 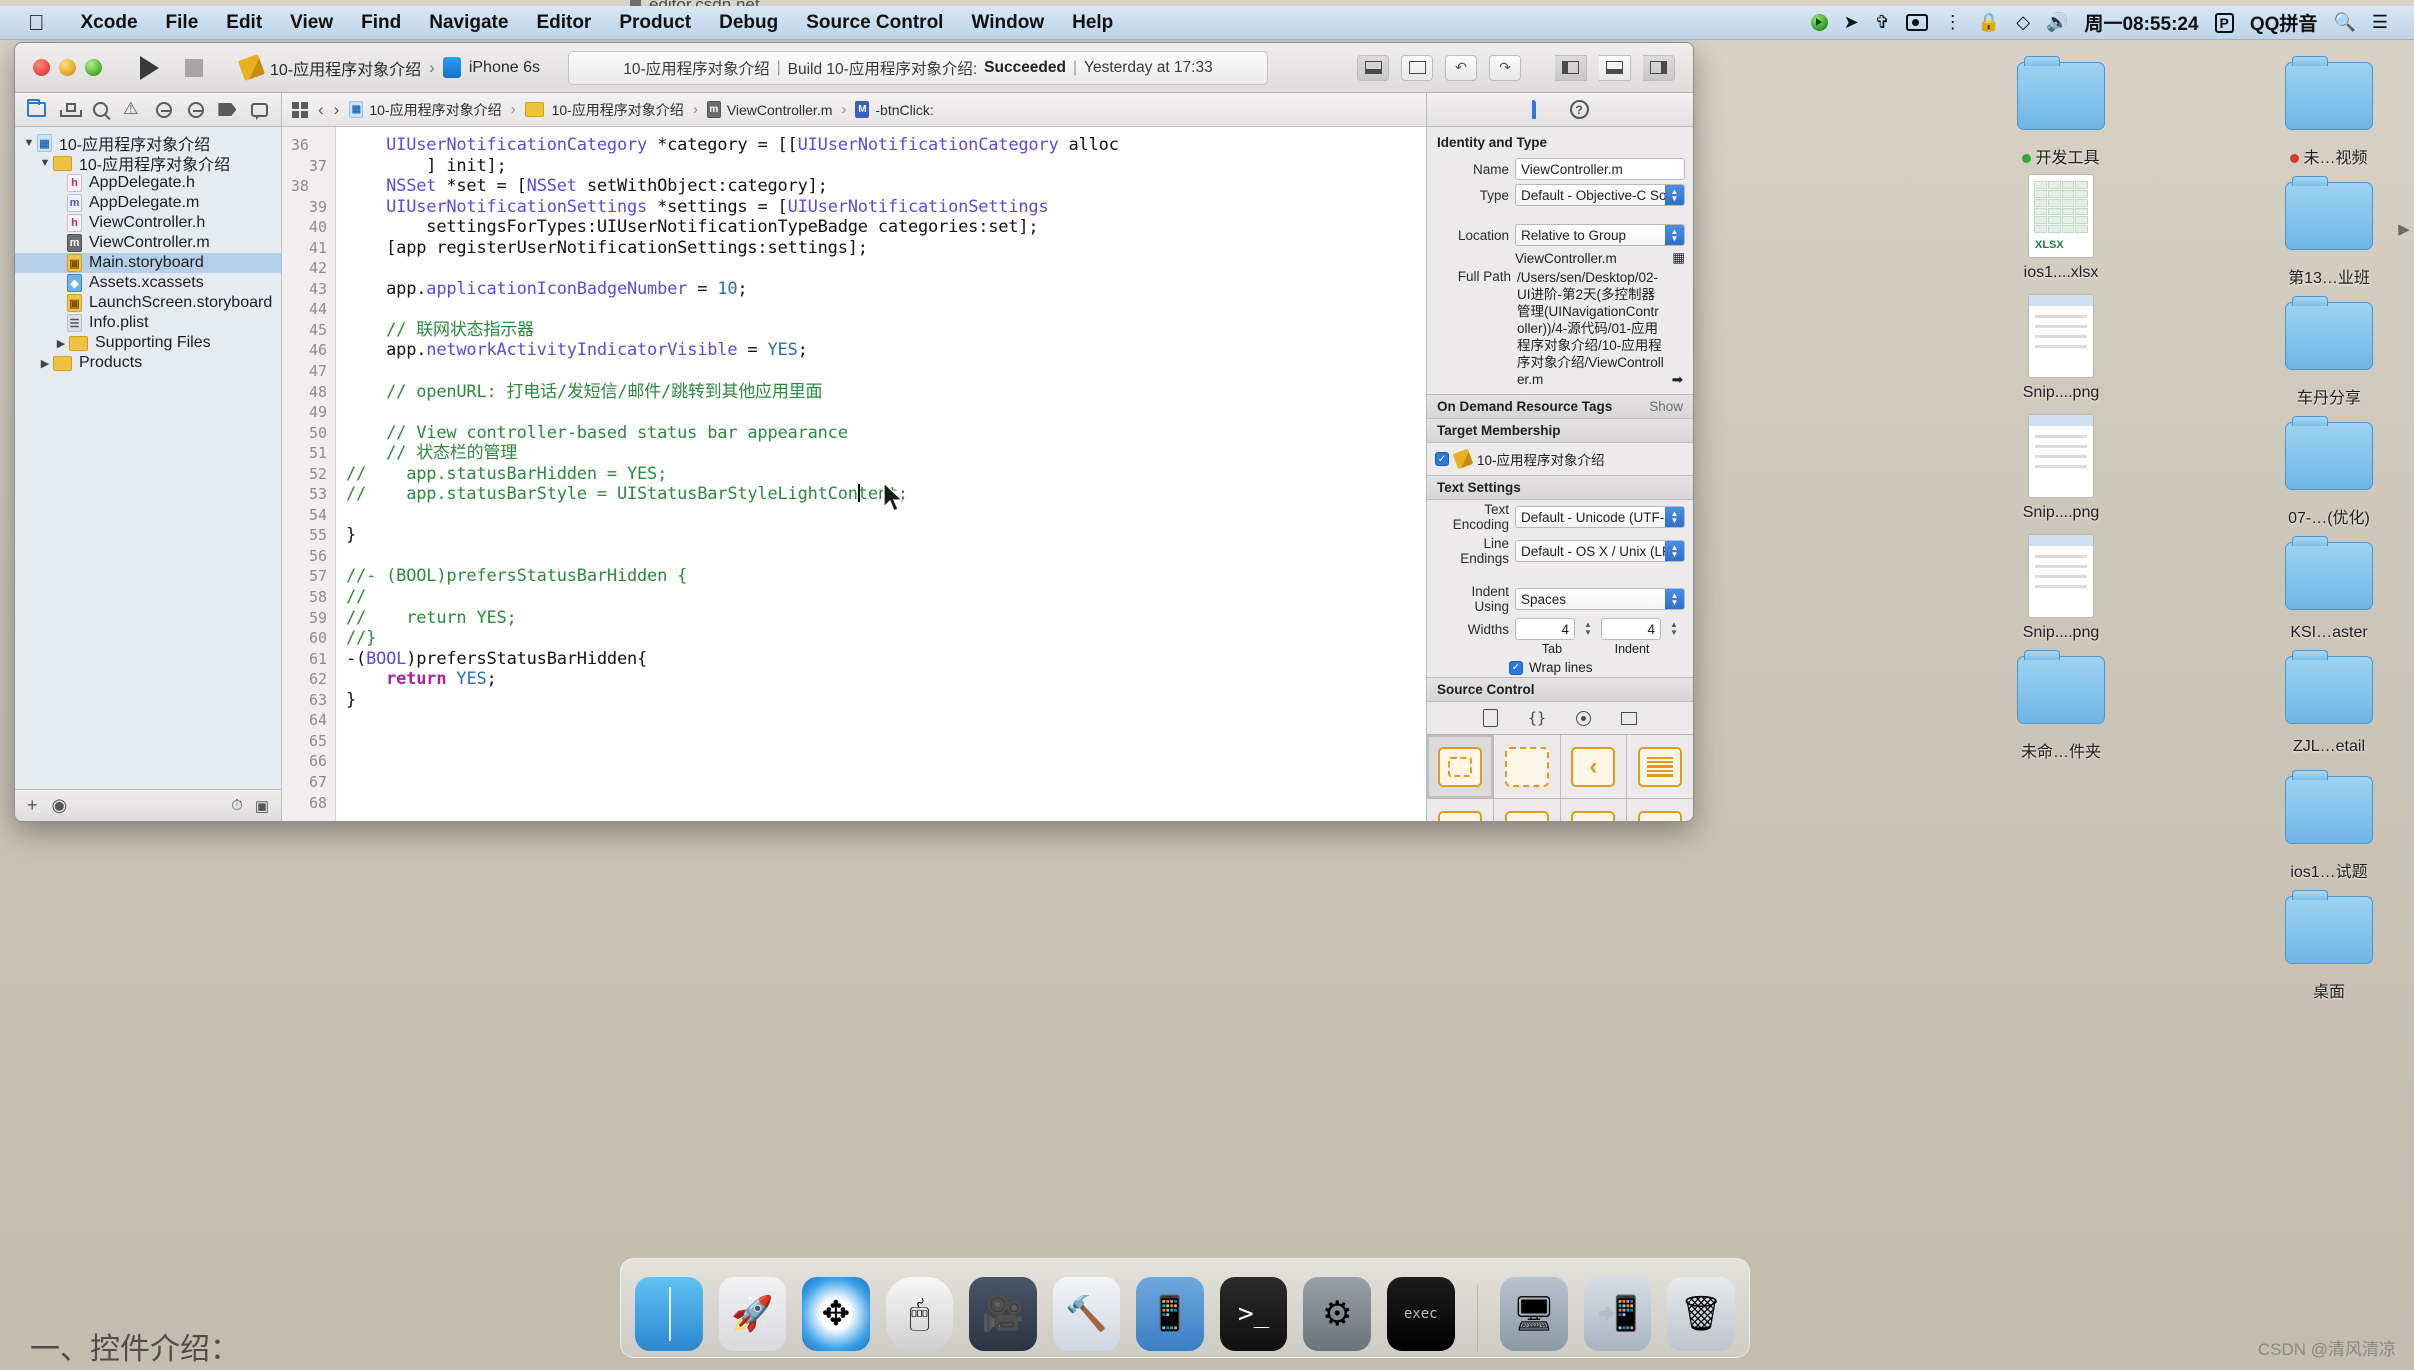 I want to click on desktop-icon: XLSX ios1....xlsx, so click(x=2061, y=230).